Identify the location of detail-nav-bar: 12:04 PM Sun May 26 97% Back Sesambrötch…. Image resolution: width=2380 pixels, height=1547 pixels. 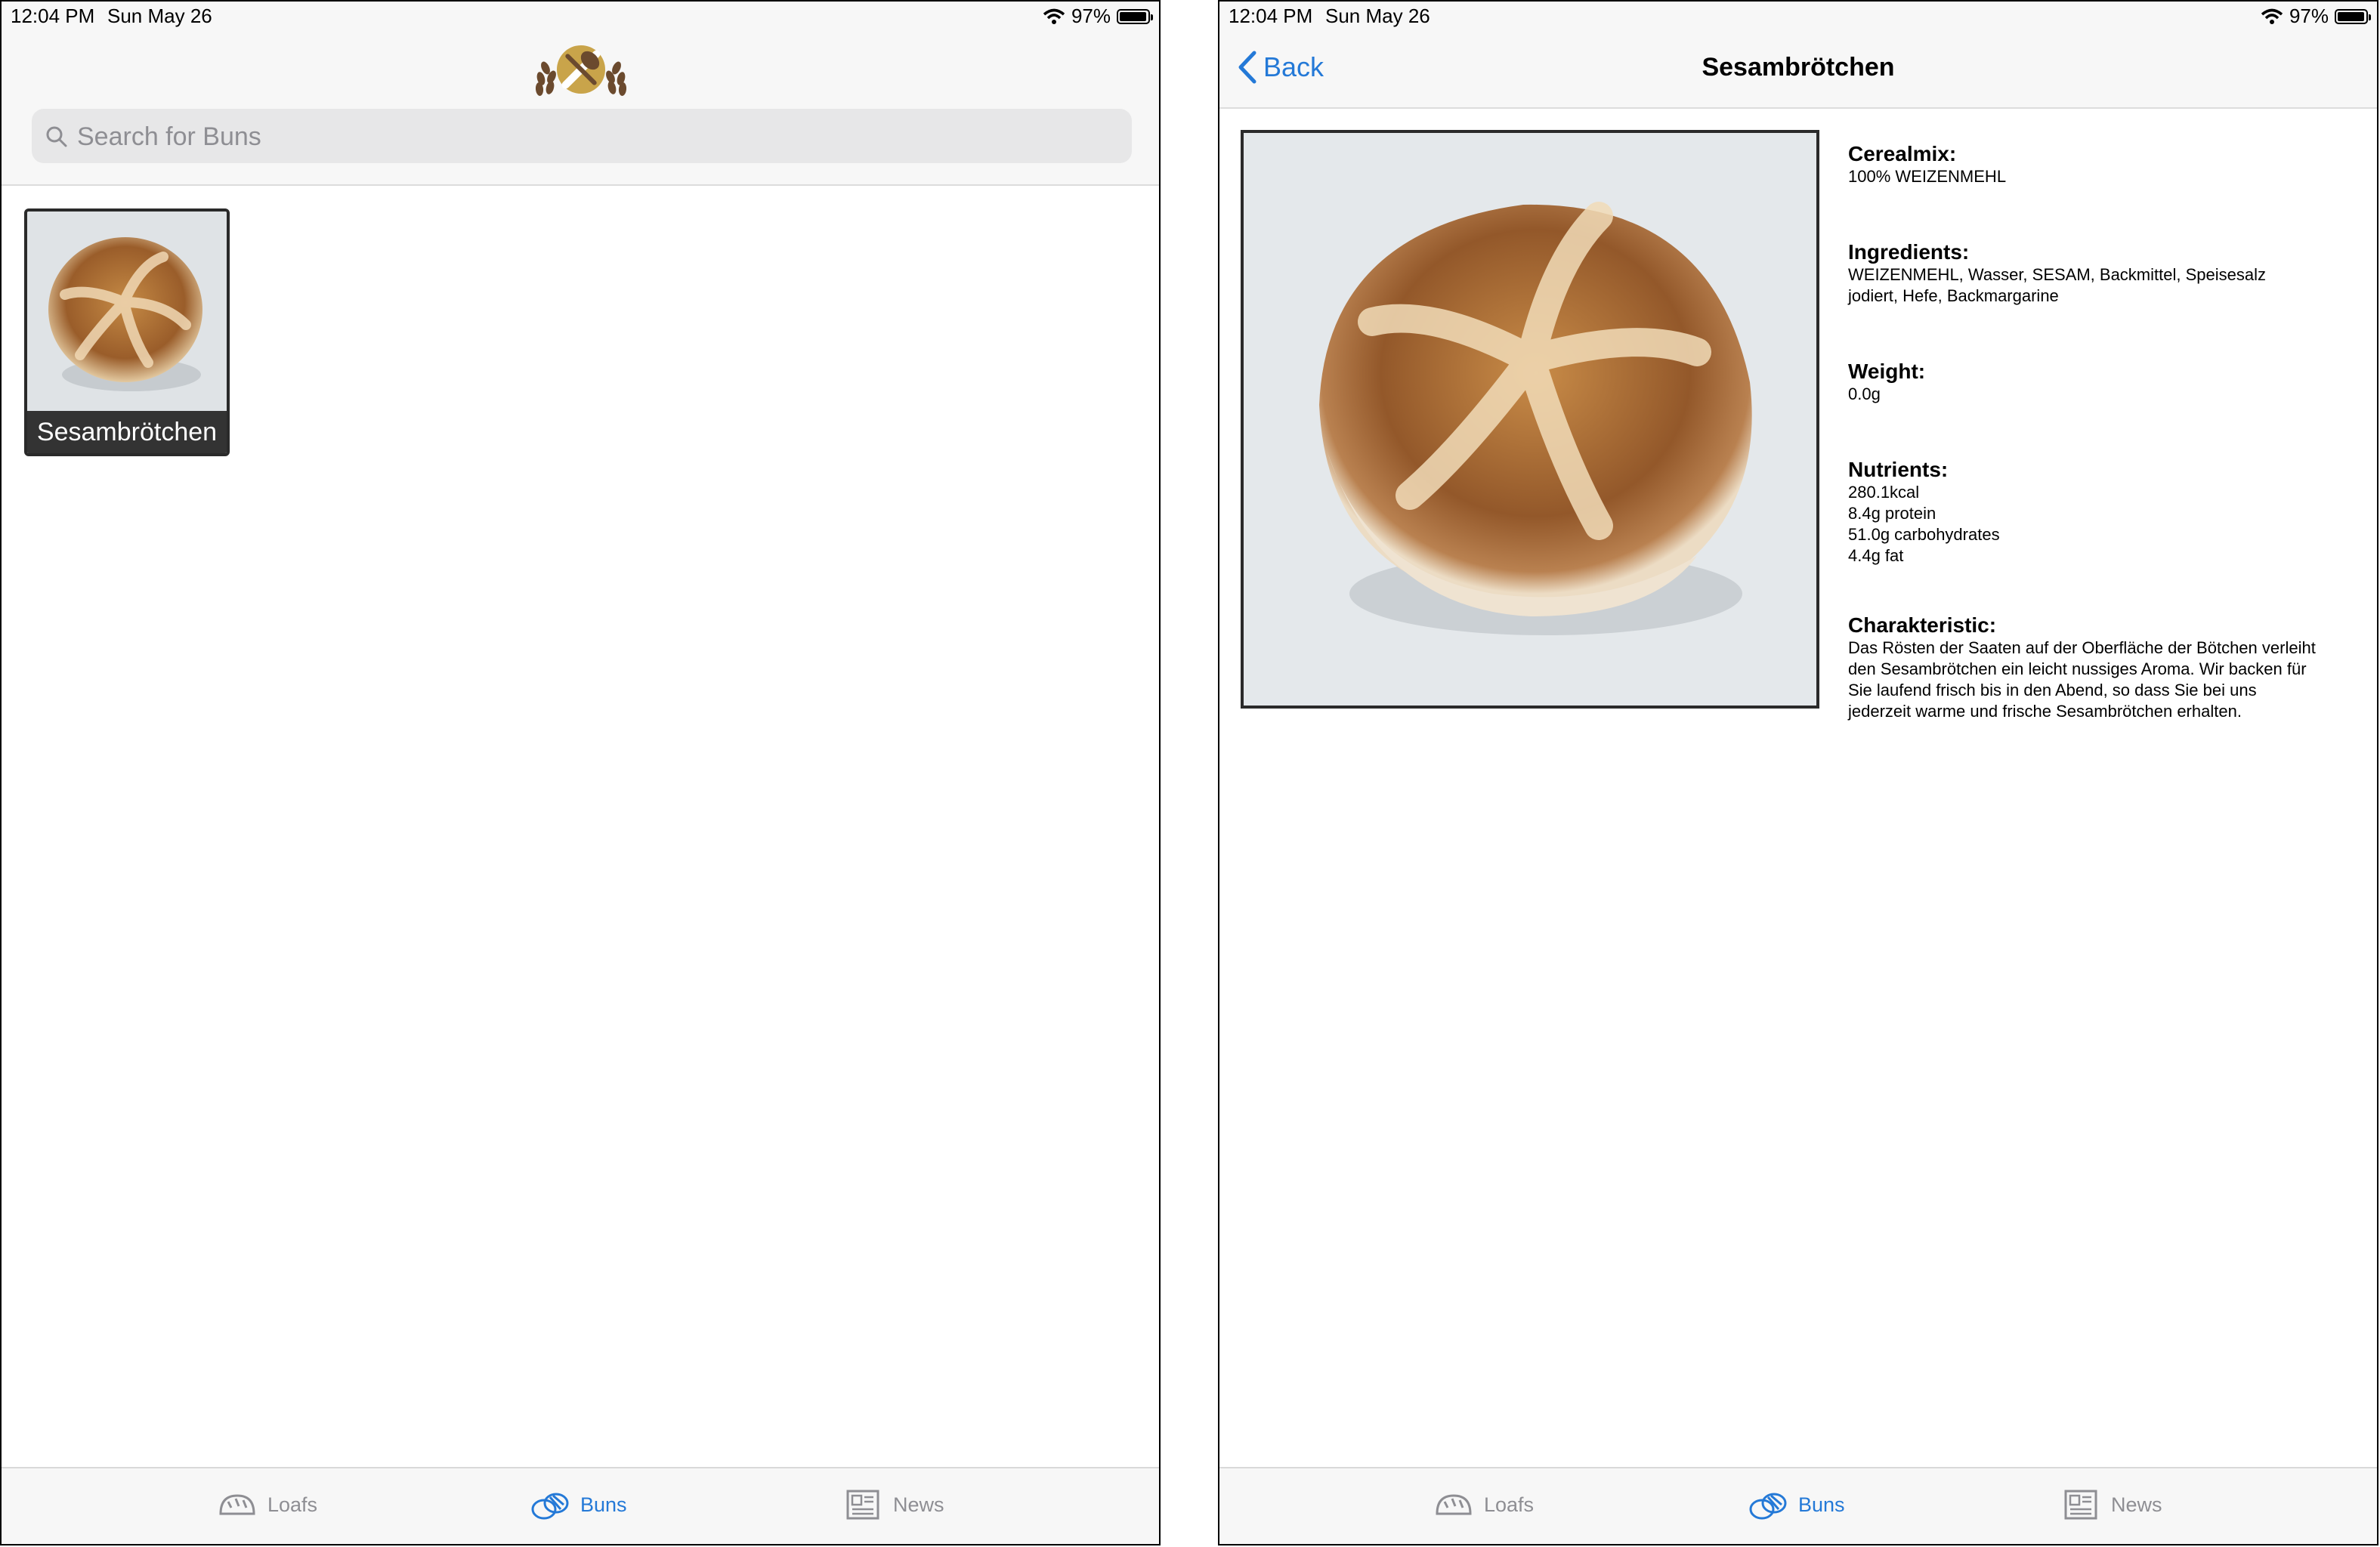
(1798, 55).